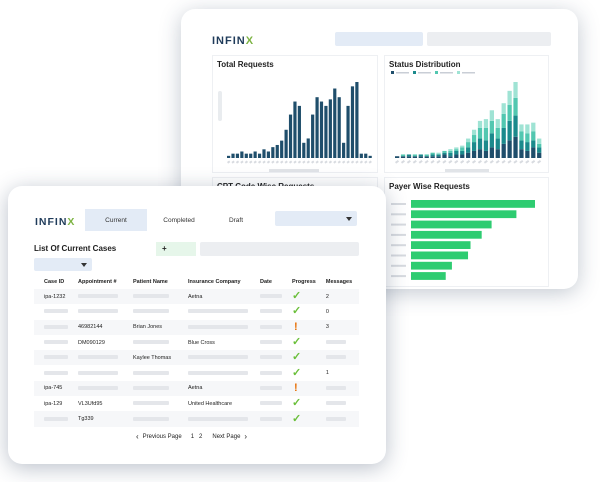  What do you see at coordinates (226, 437) in the screenshot?
I see `next-page-link: Next Page` at bounding box center [226, 437].